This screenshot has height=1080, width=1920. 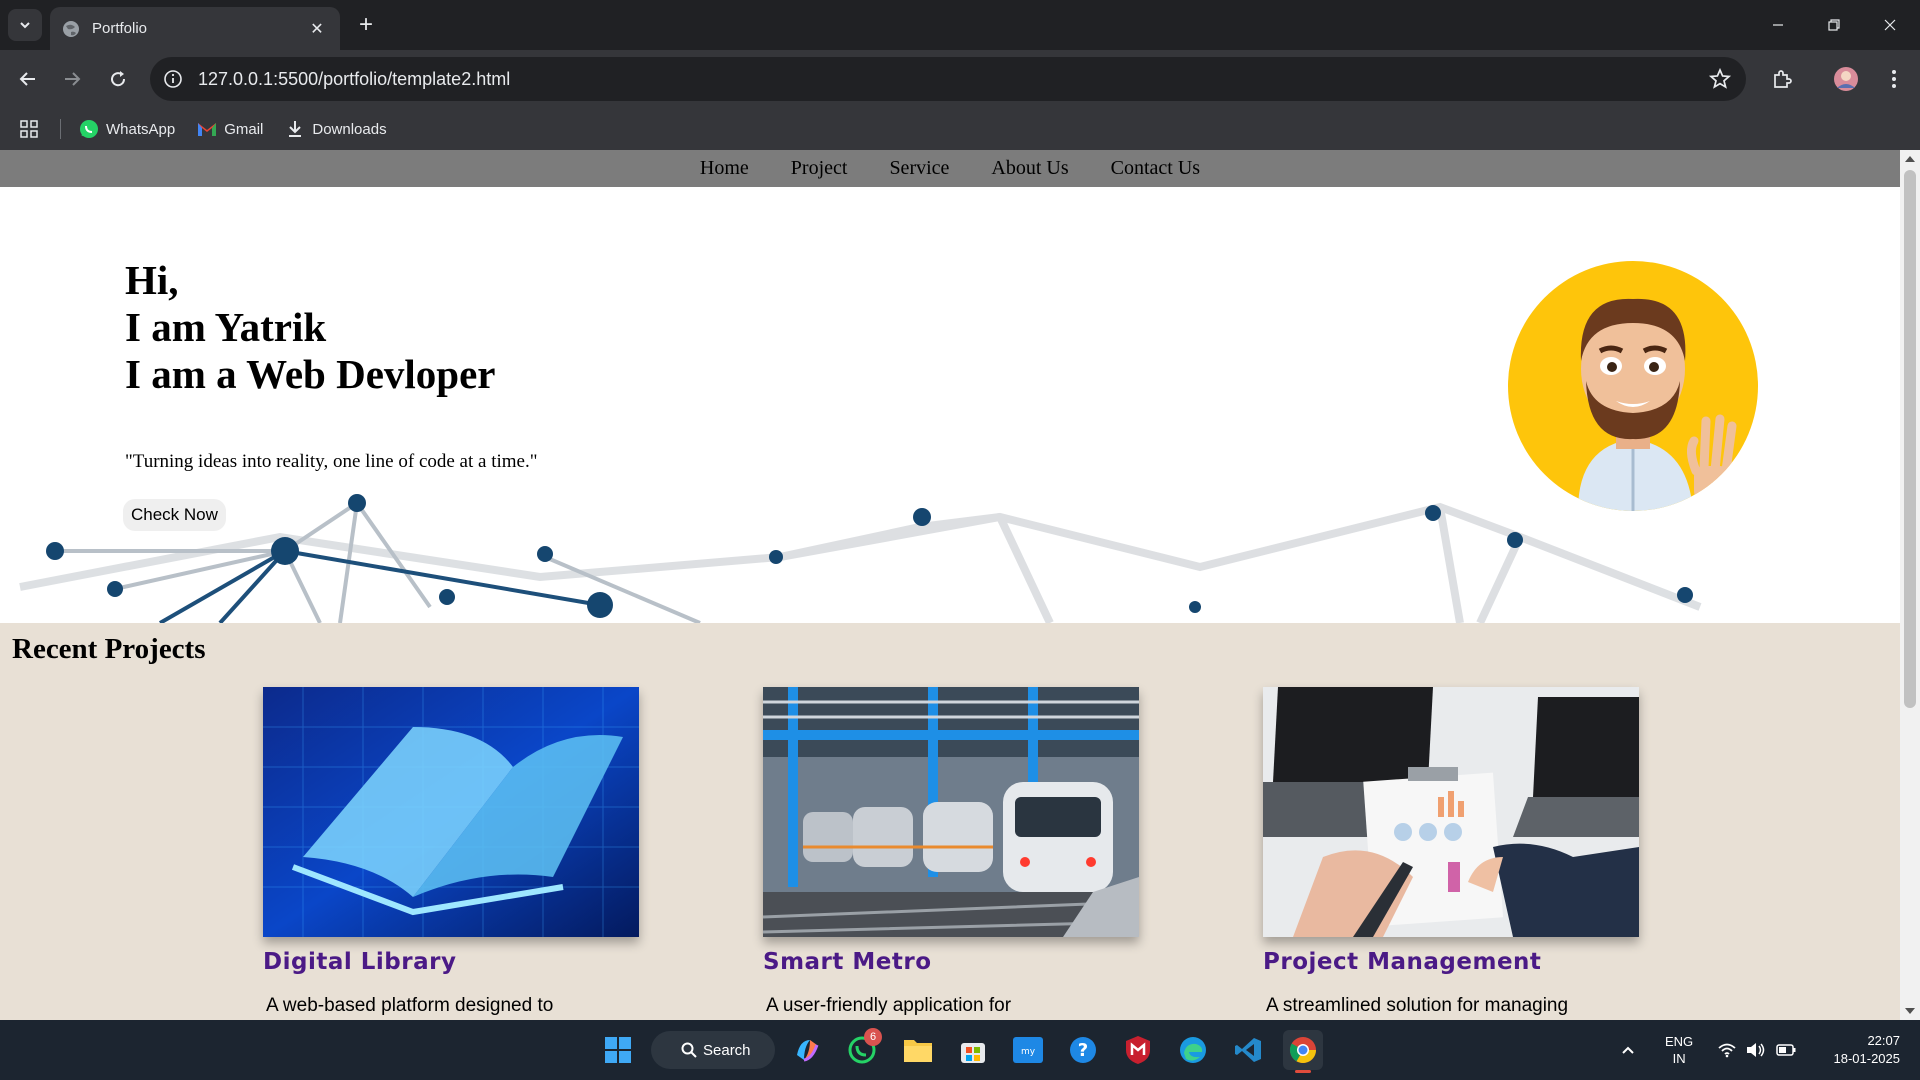 What do you see at coordinates (713, 1050) in the screenshot?
I see `taskbar-search: Search` at bounding box center [713, 1050].